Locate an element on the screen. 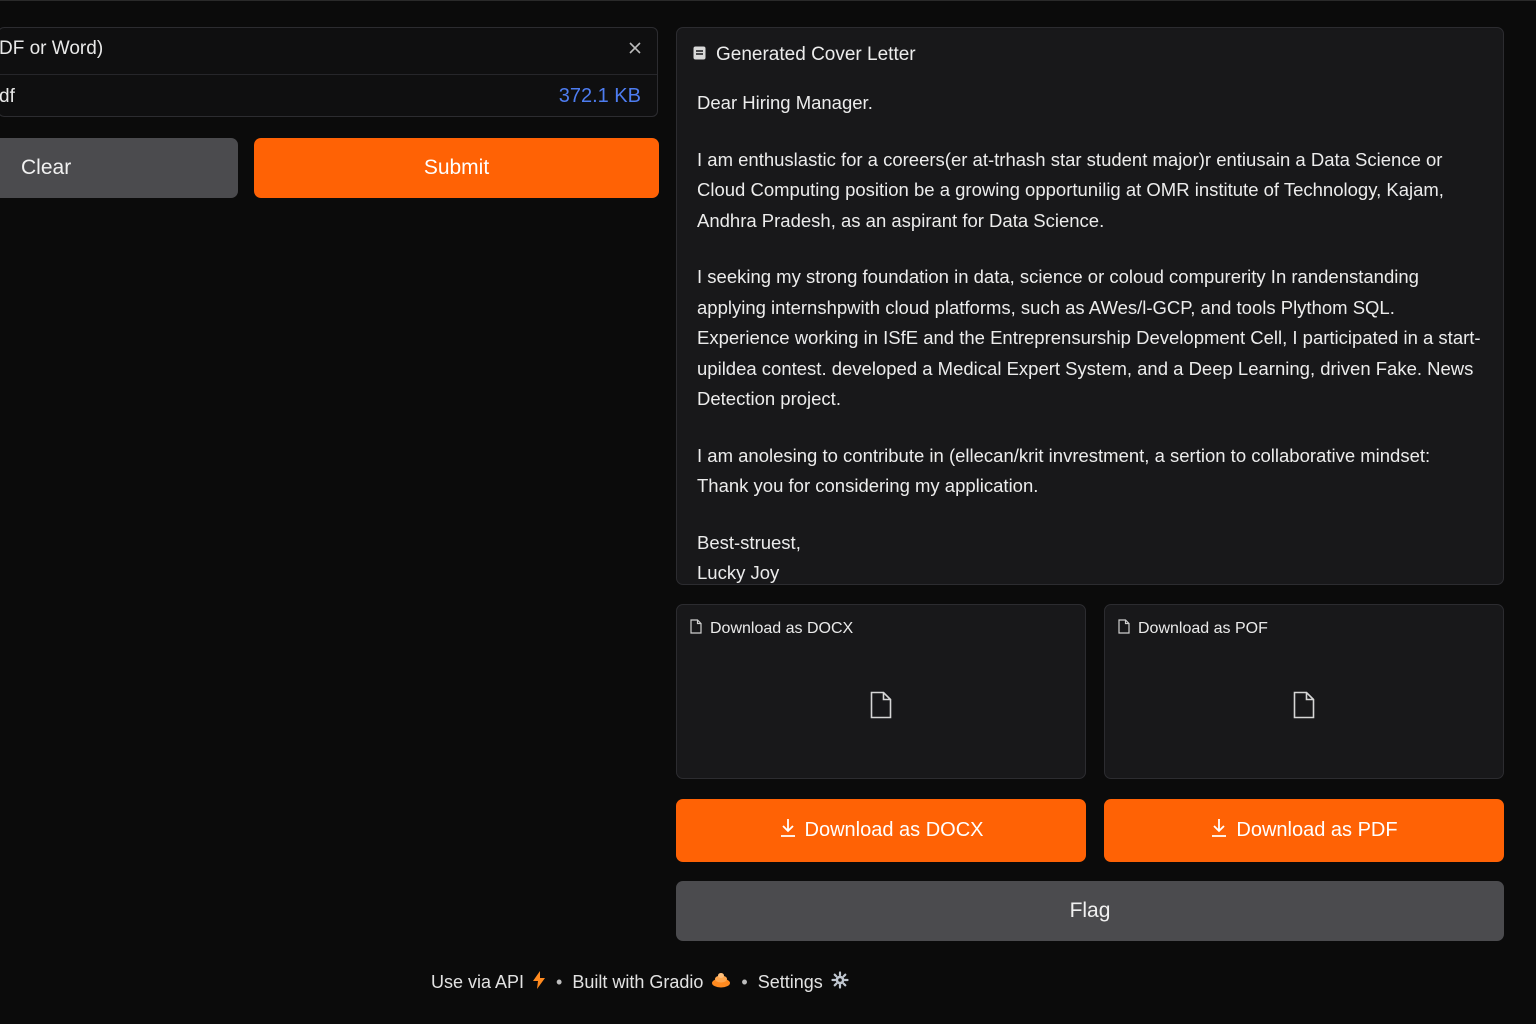 Image resolution: width=1536 pixels, height=1024 pixels. letter-signature: Lucky Joy is located at coordinates (738, 572).